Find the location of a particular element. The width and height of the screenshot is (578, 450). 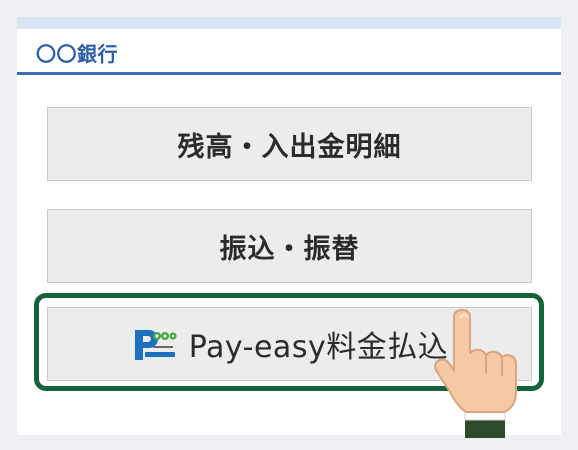

balance-statement-button: 残高・入出金明細 is located at coordinates (289, 144).